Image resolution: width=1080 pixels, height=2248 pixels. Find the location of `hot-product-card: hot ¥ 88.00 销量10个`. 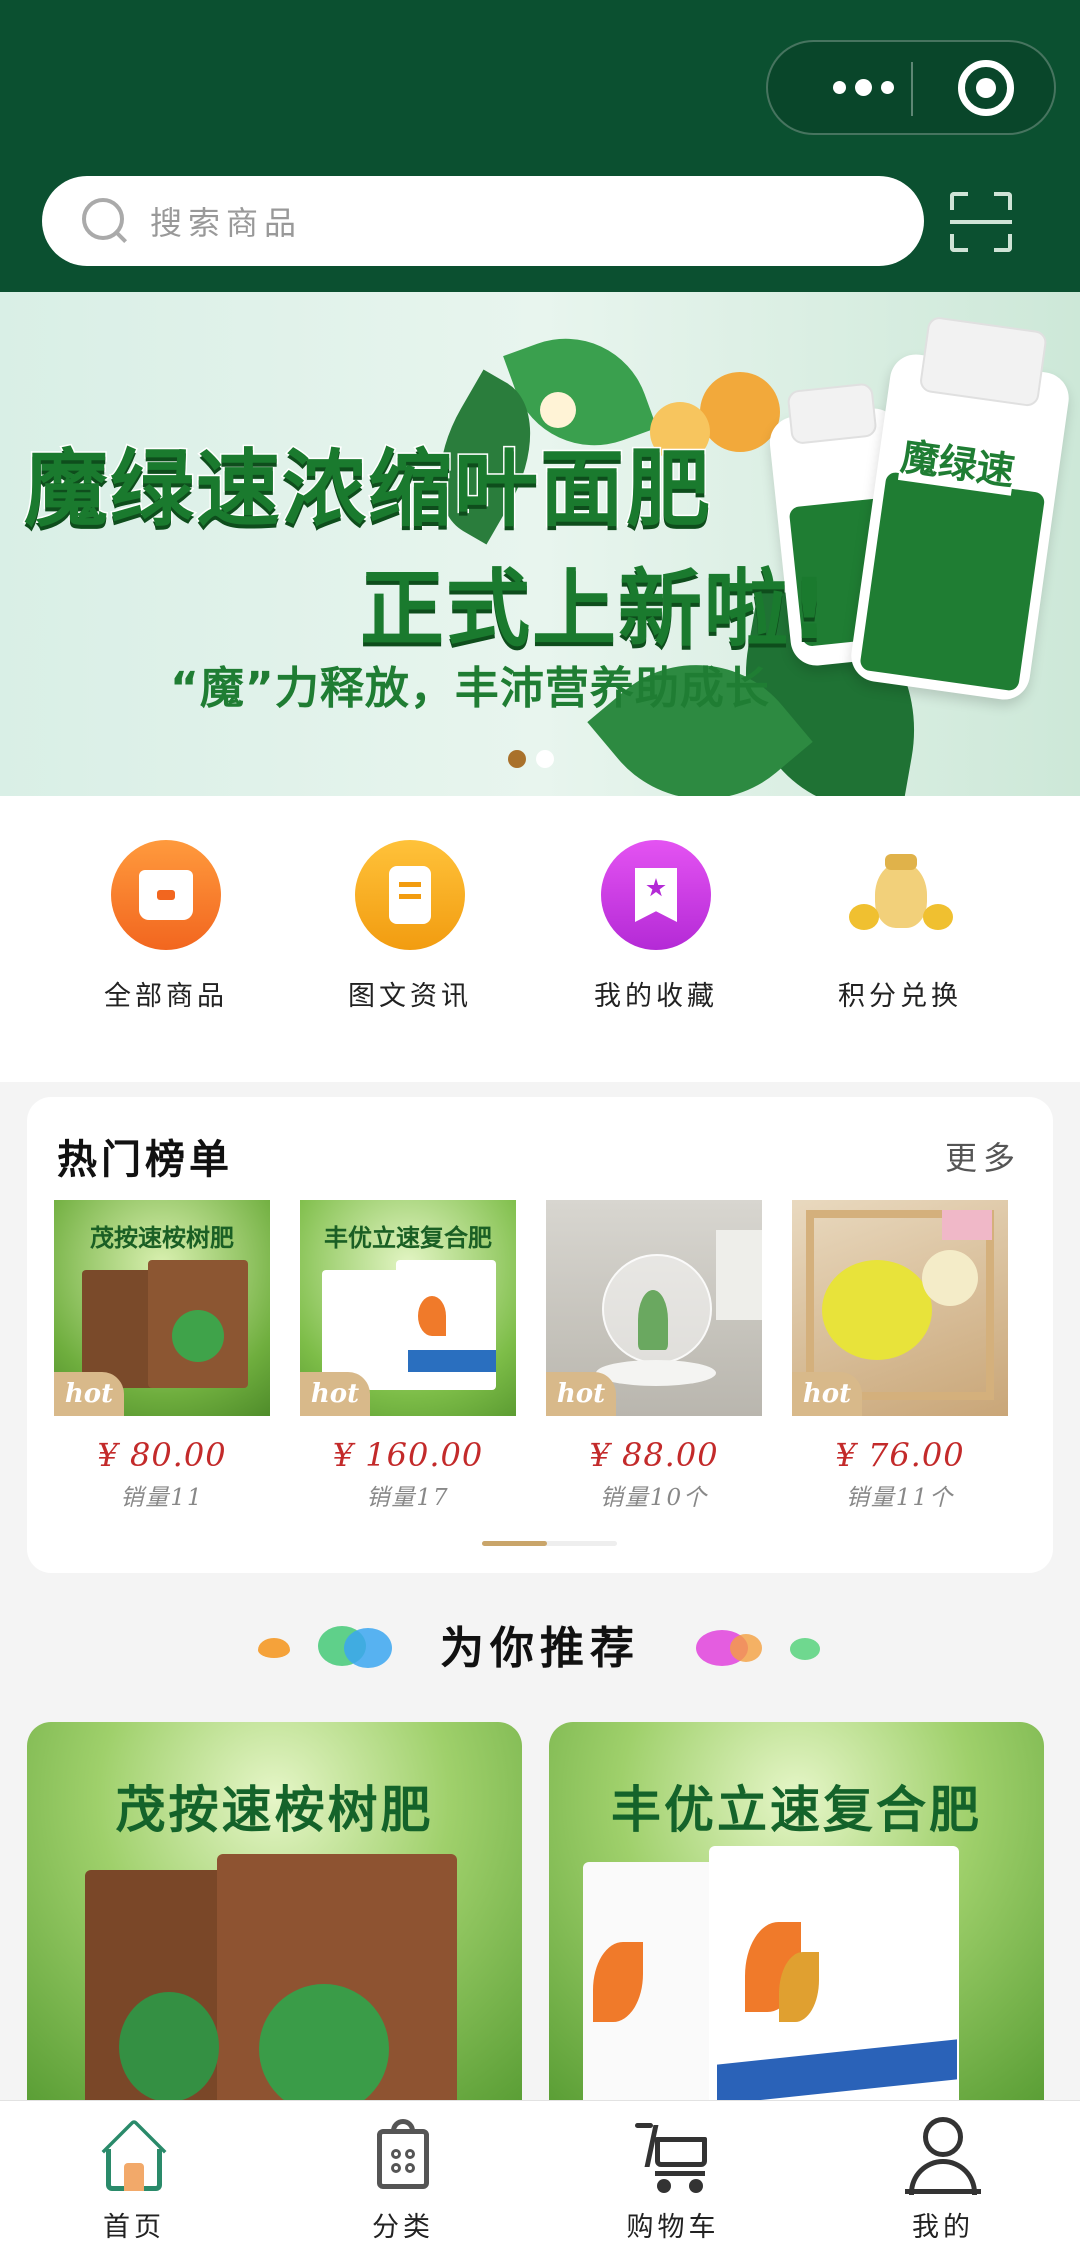

hot-product-card: hot ¥ 88.00 销量10个 is located at coordinates (654, 1356).